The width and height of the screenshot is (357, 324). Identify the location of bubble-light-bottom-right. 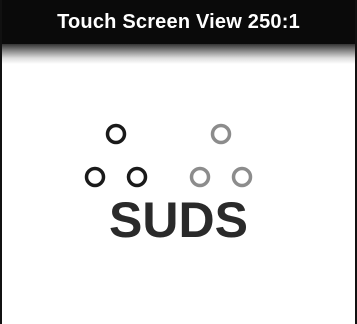
(241, 177).